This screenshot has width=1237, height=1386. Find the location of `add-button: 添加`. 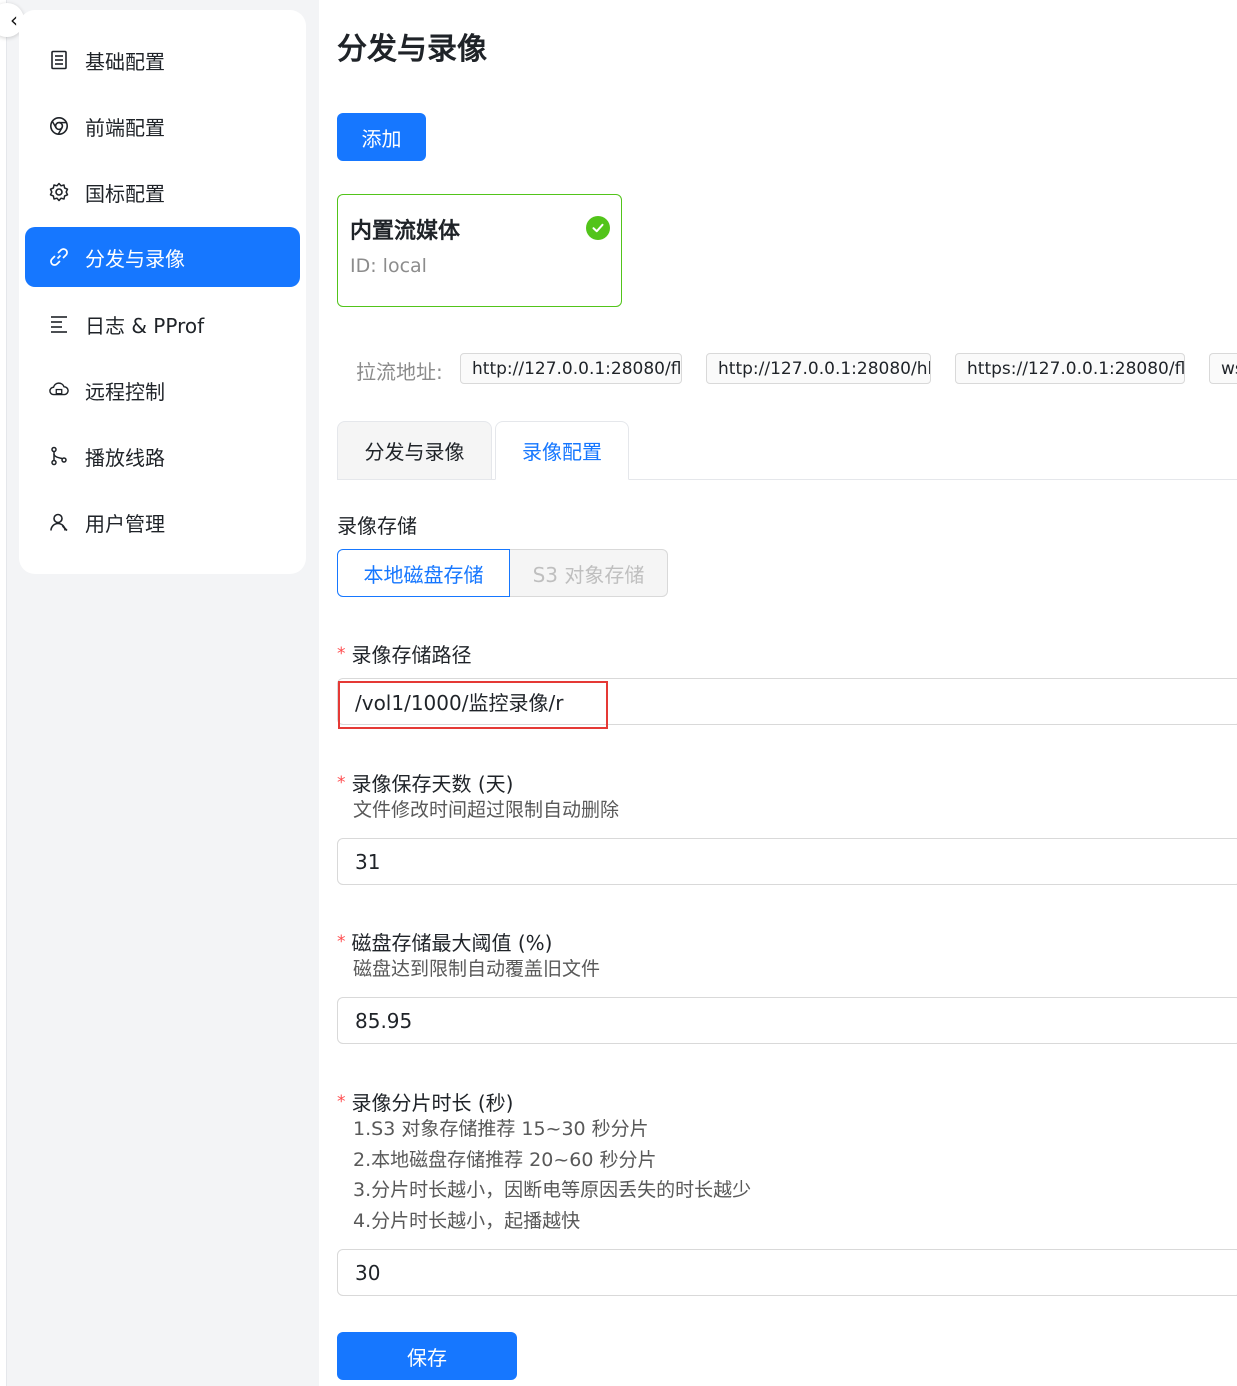

add-button: 添加 is located at coordinates (381, 137).